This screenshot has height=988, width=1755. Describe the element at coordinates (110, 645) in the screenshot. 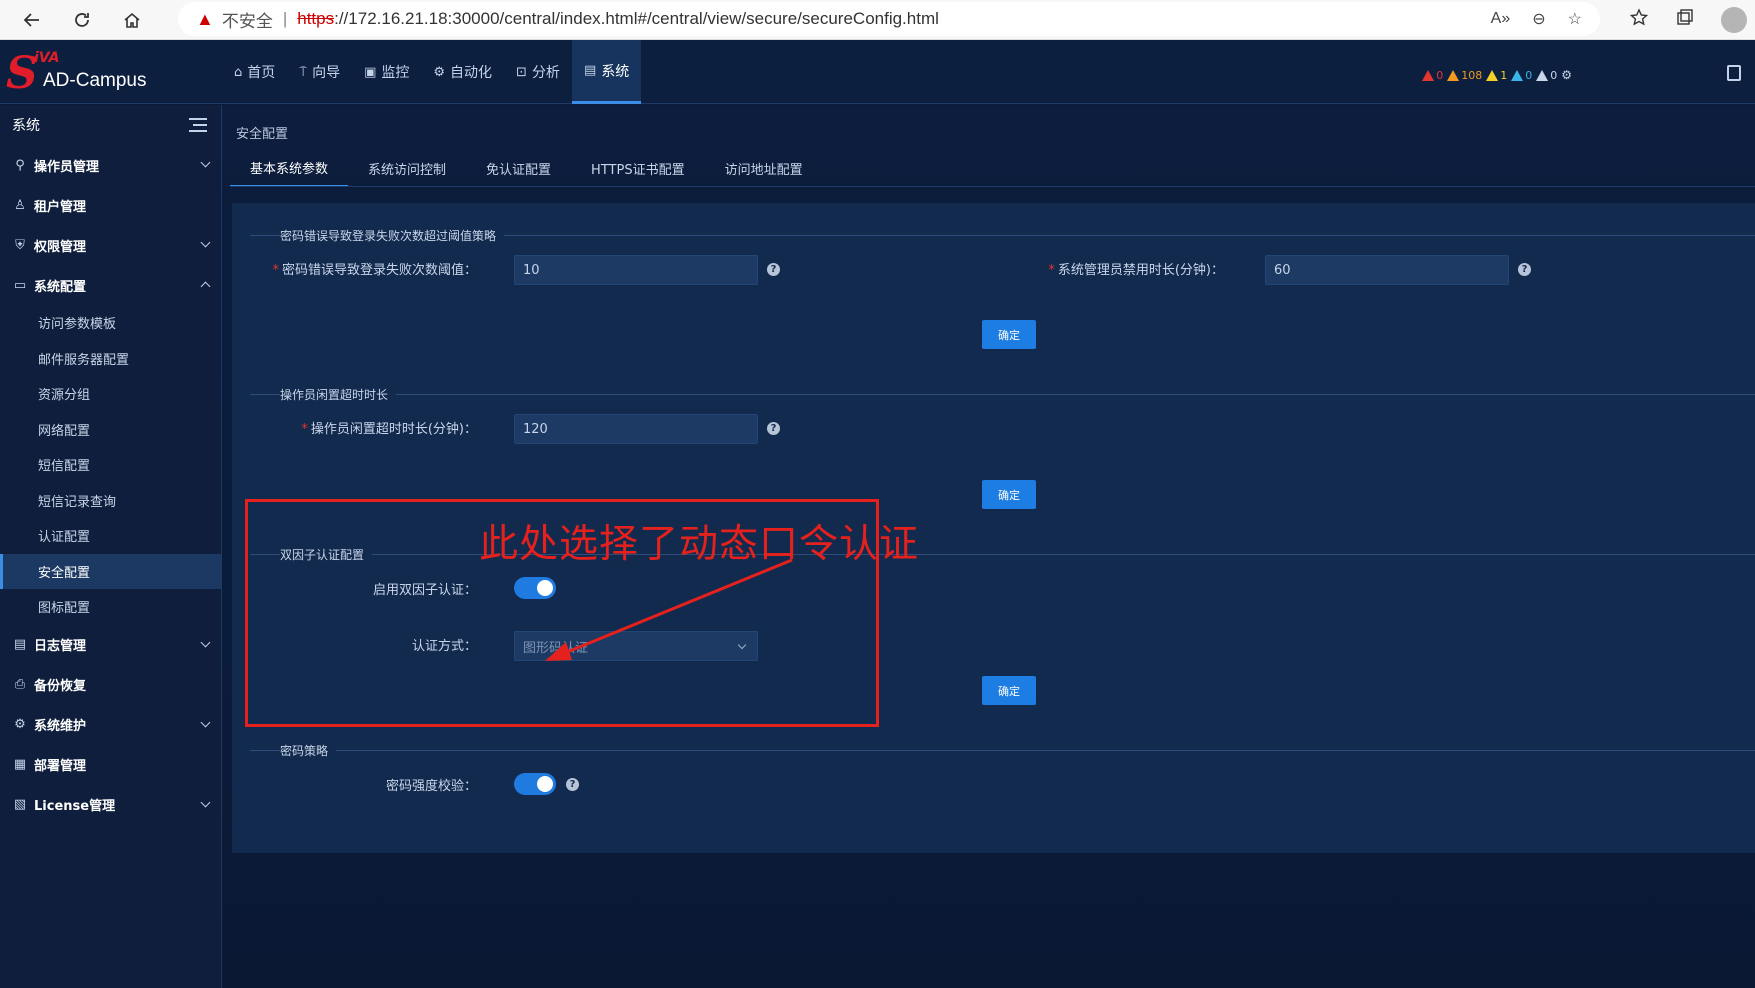

I see `sidebar-item-log: ▤ 日志管理` at that location.